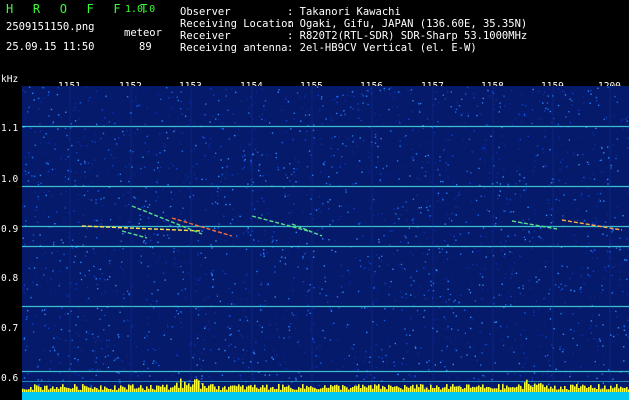 The image size is (629, 400). Describe the element at coordinates (10, 179) in the screenshot. I see `y-tick-label: 1.0` at that location.